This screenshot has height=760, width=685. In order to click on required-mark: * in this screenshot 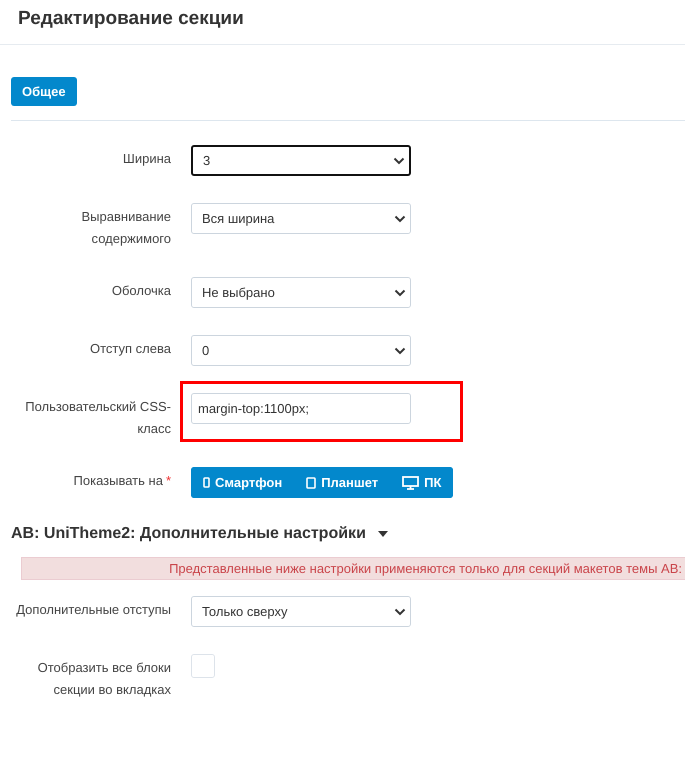, I will do `click(168, 480)`.